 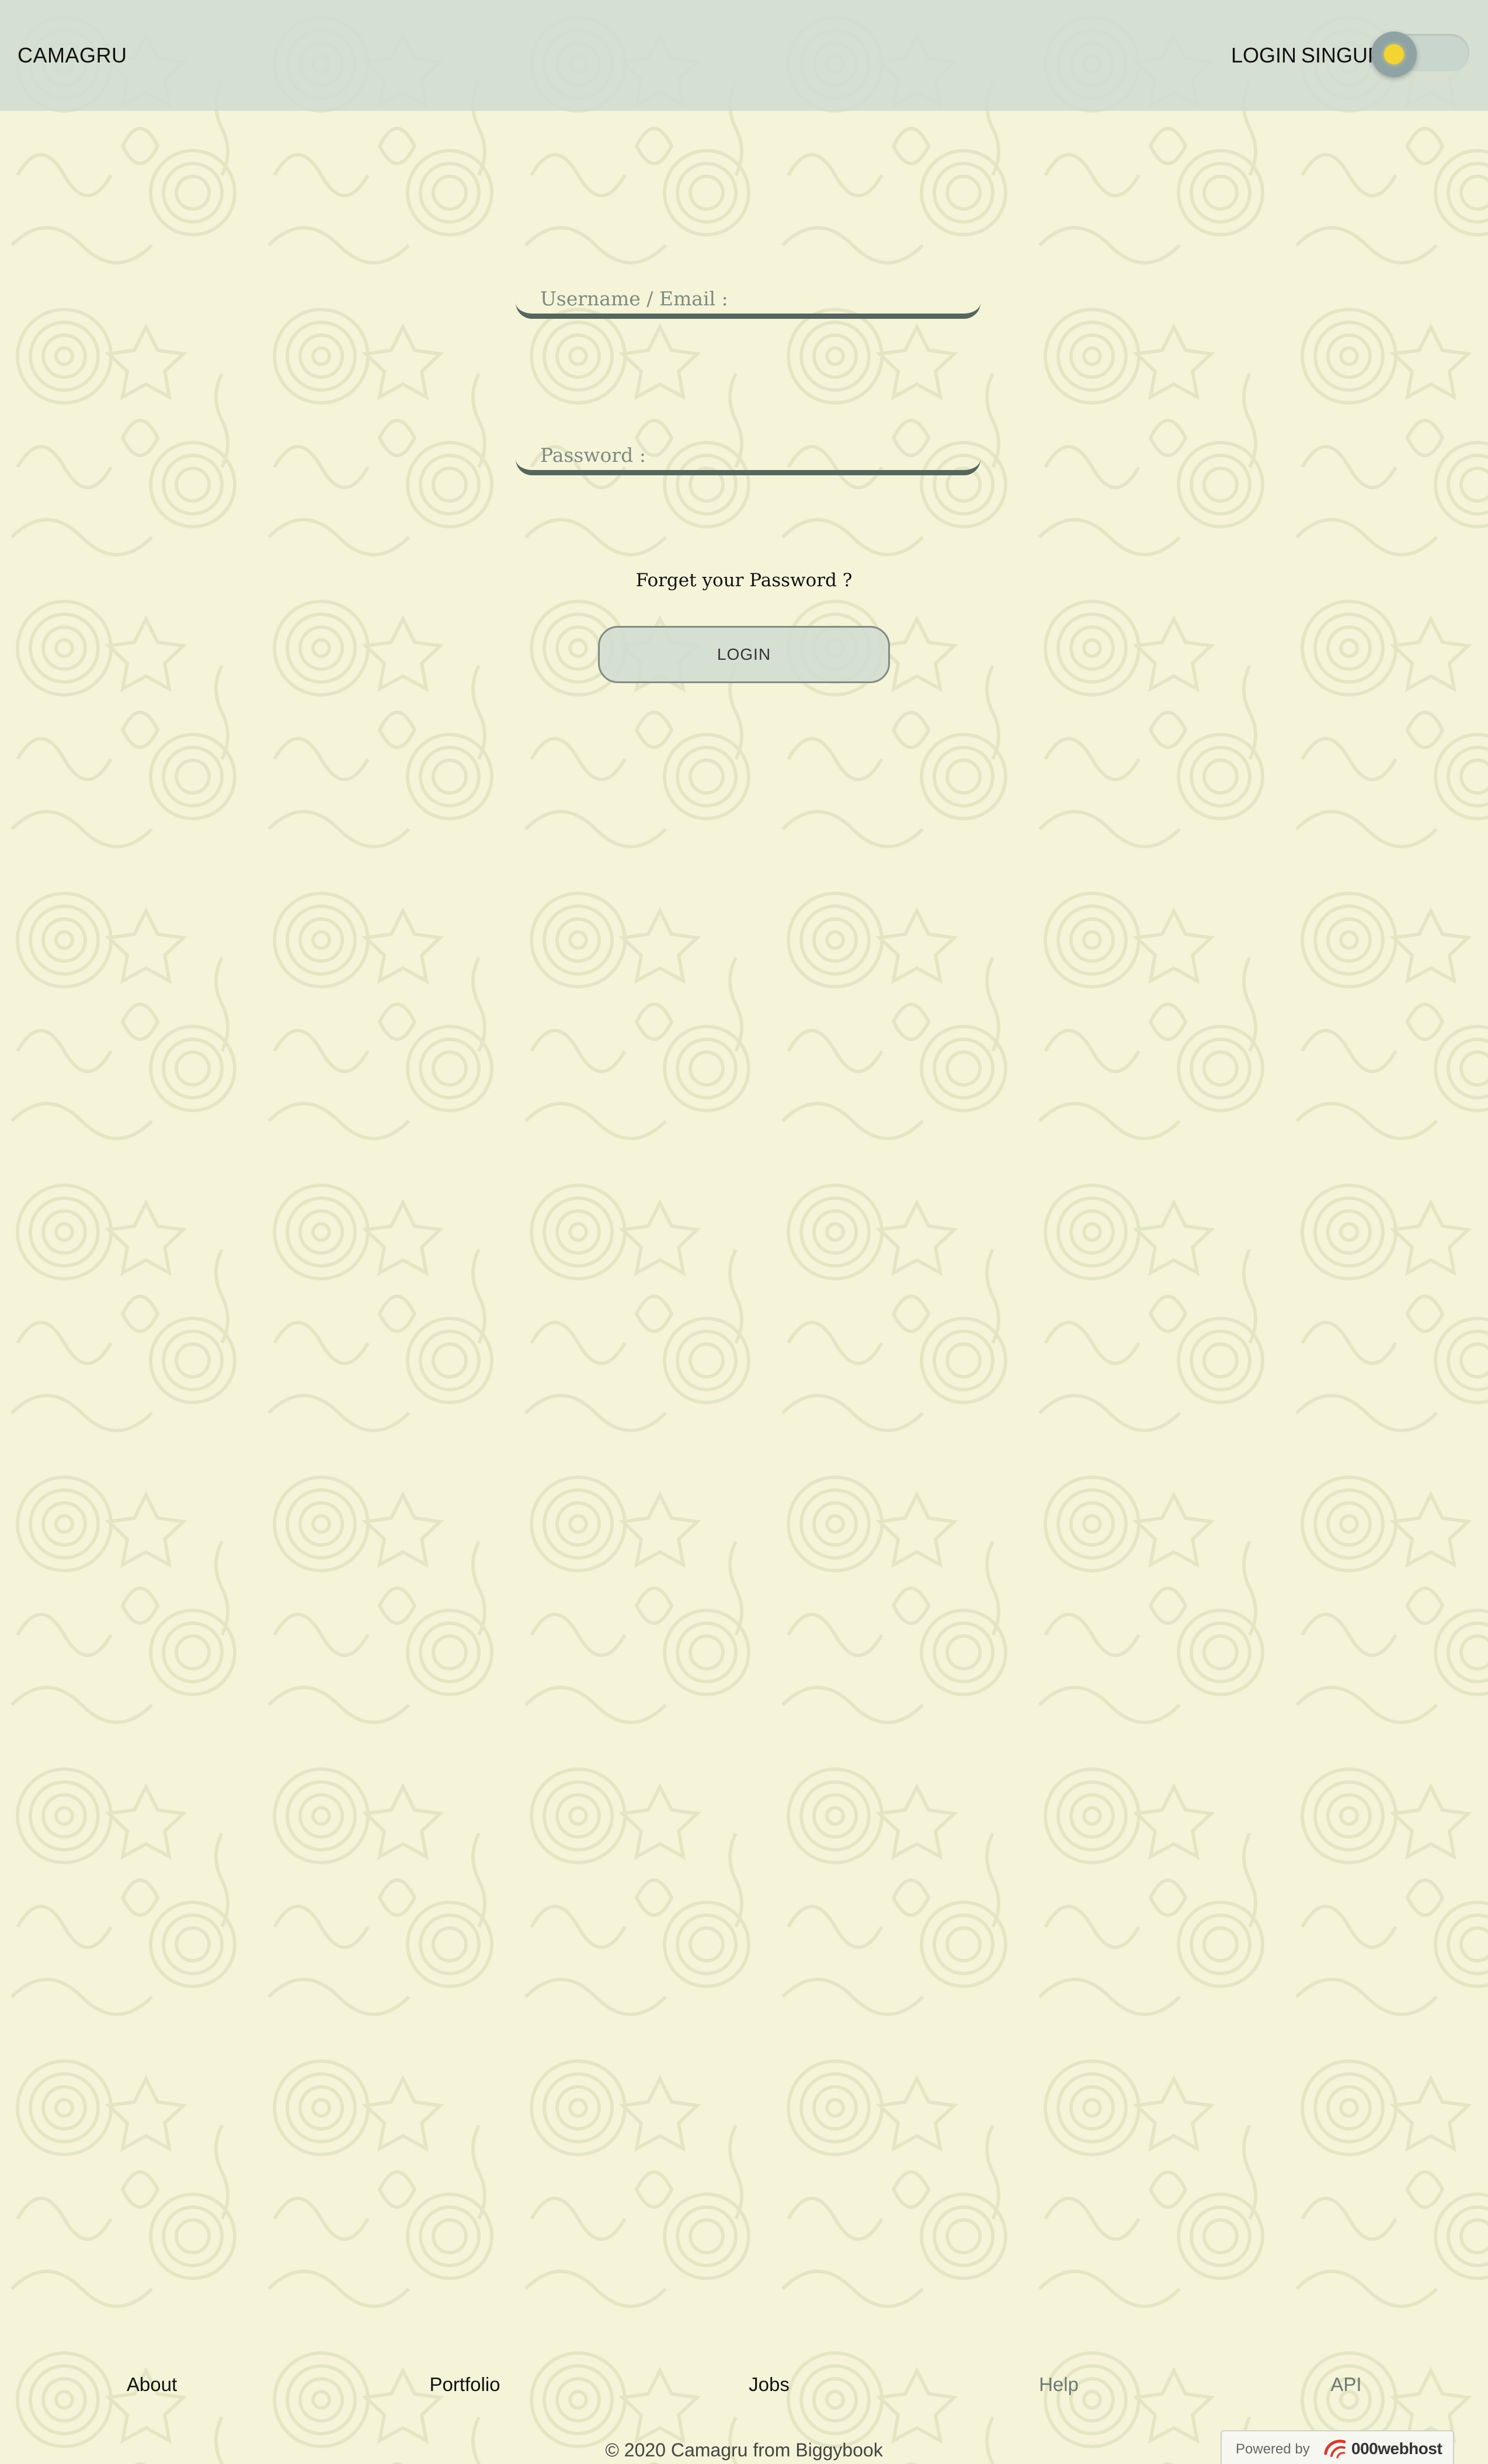 I want to click on footer-link-jobs: Jobs, so click(x=769, y=2384).